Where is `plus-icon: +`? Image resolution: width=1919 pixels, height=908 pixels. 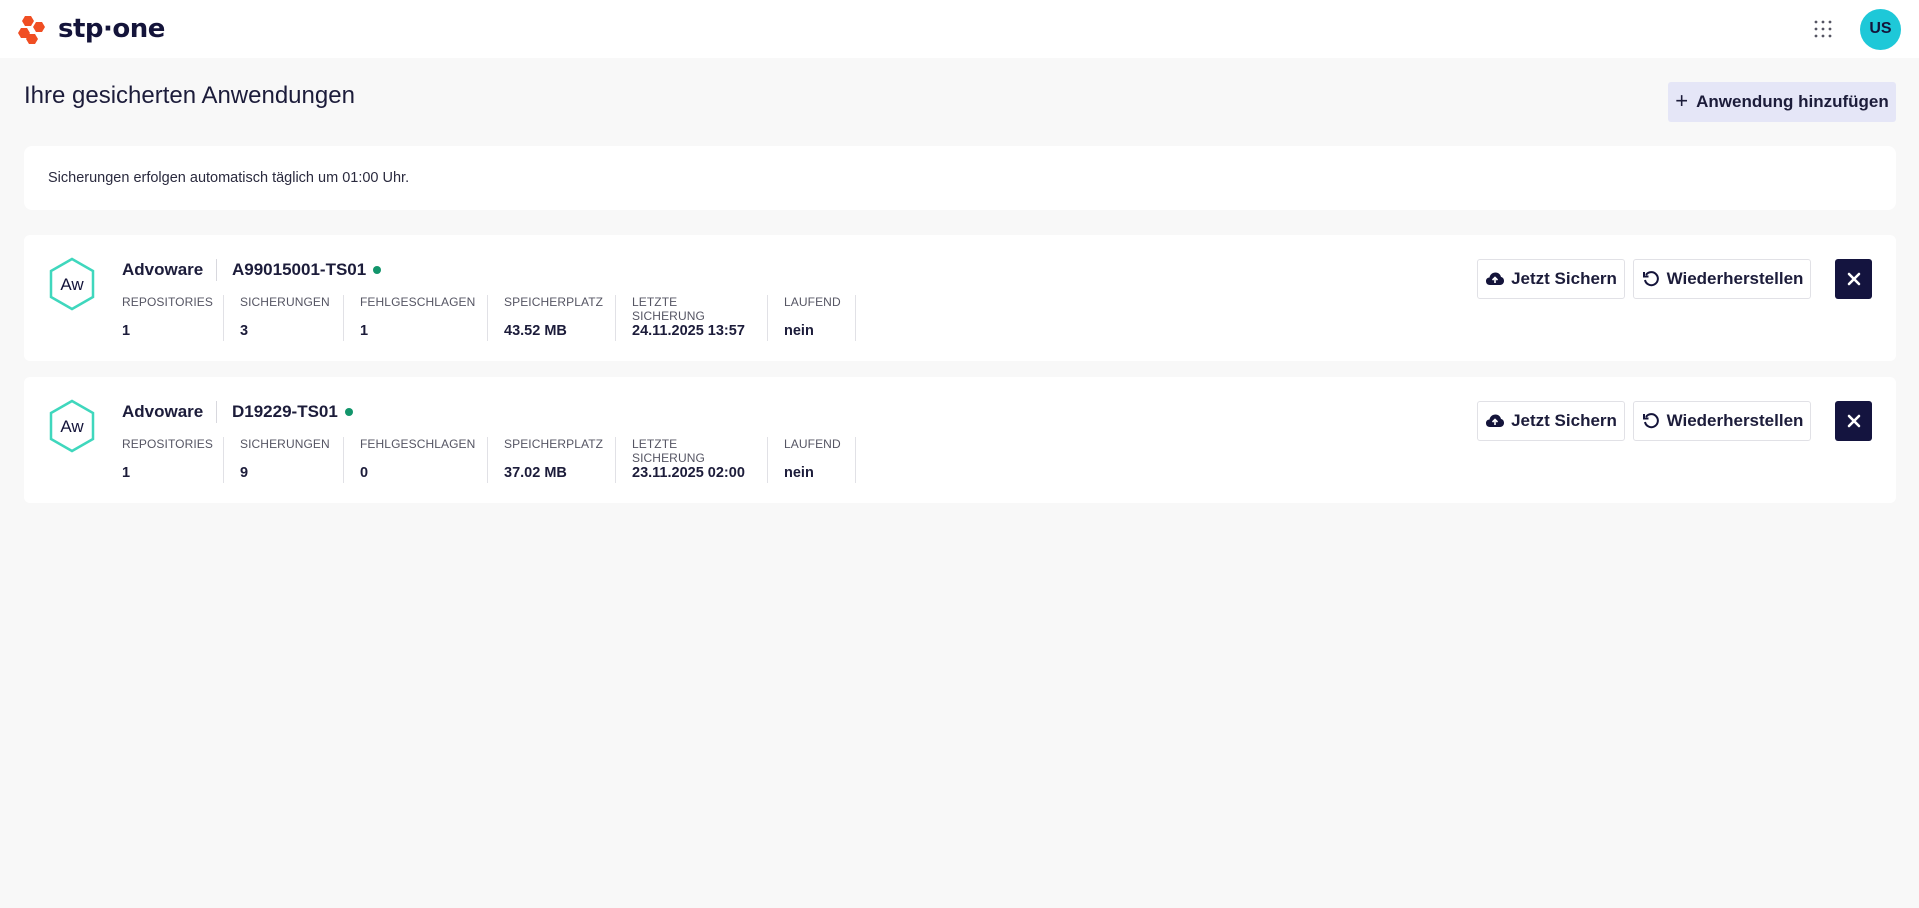 plus-icon: + is located at coordinates (1682, 100).